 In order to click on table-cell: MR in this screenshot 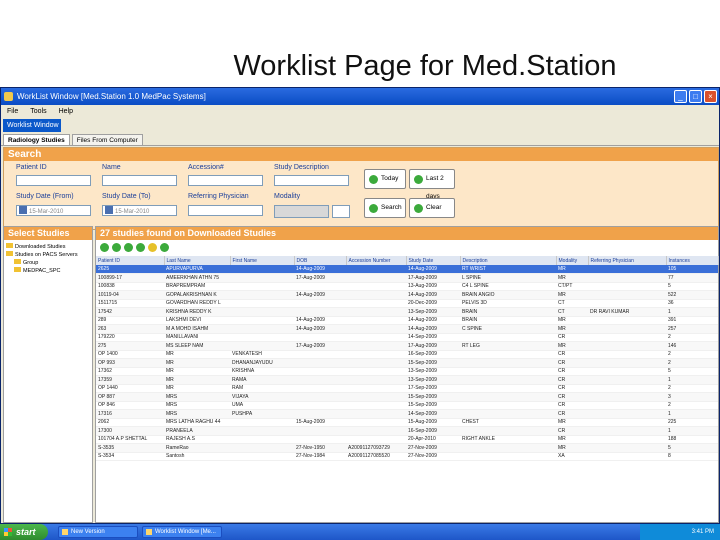, I will do `click(197, 388)`.